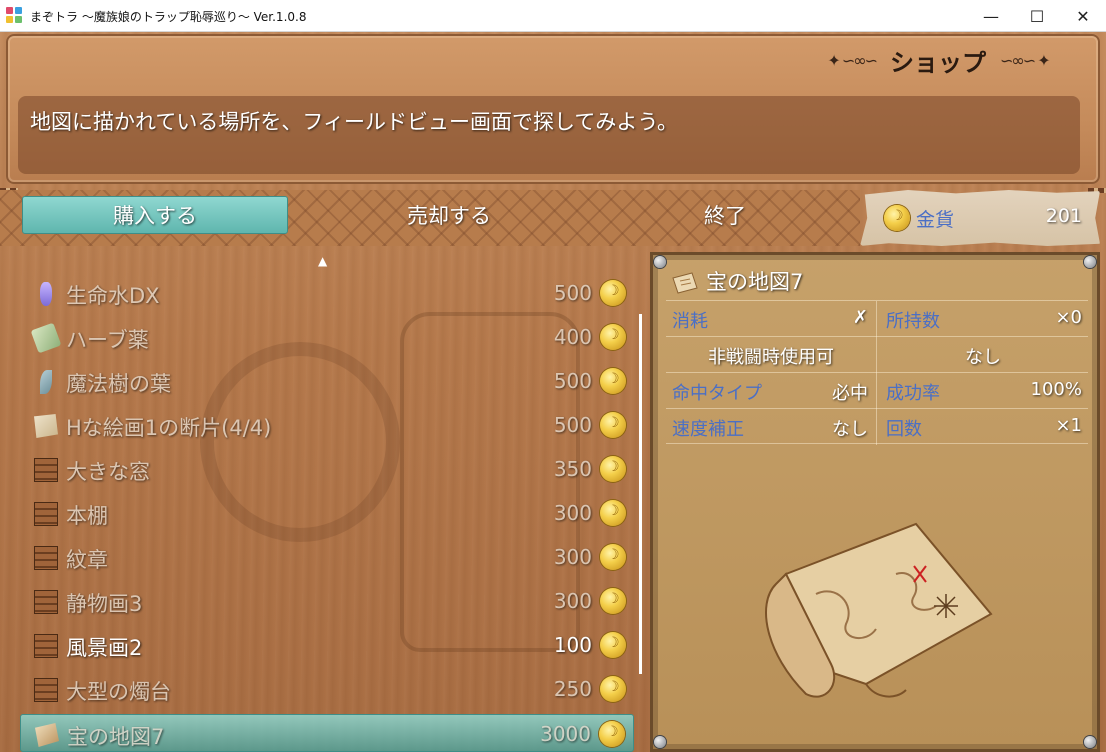  Describe the element at coordinates (168, 17) in the screenshot. I see `window-title: まぞトラ ～魔族娘のトラップ恥辱巡り～ Ver.1.0.8` at that location.